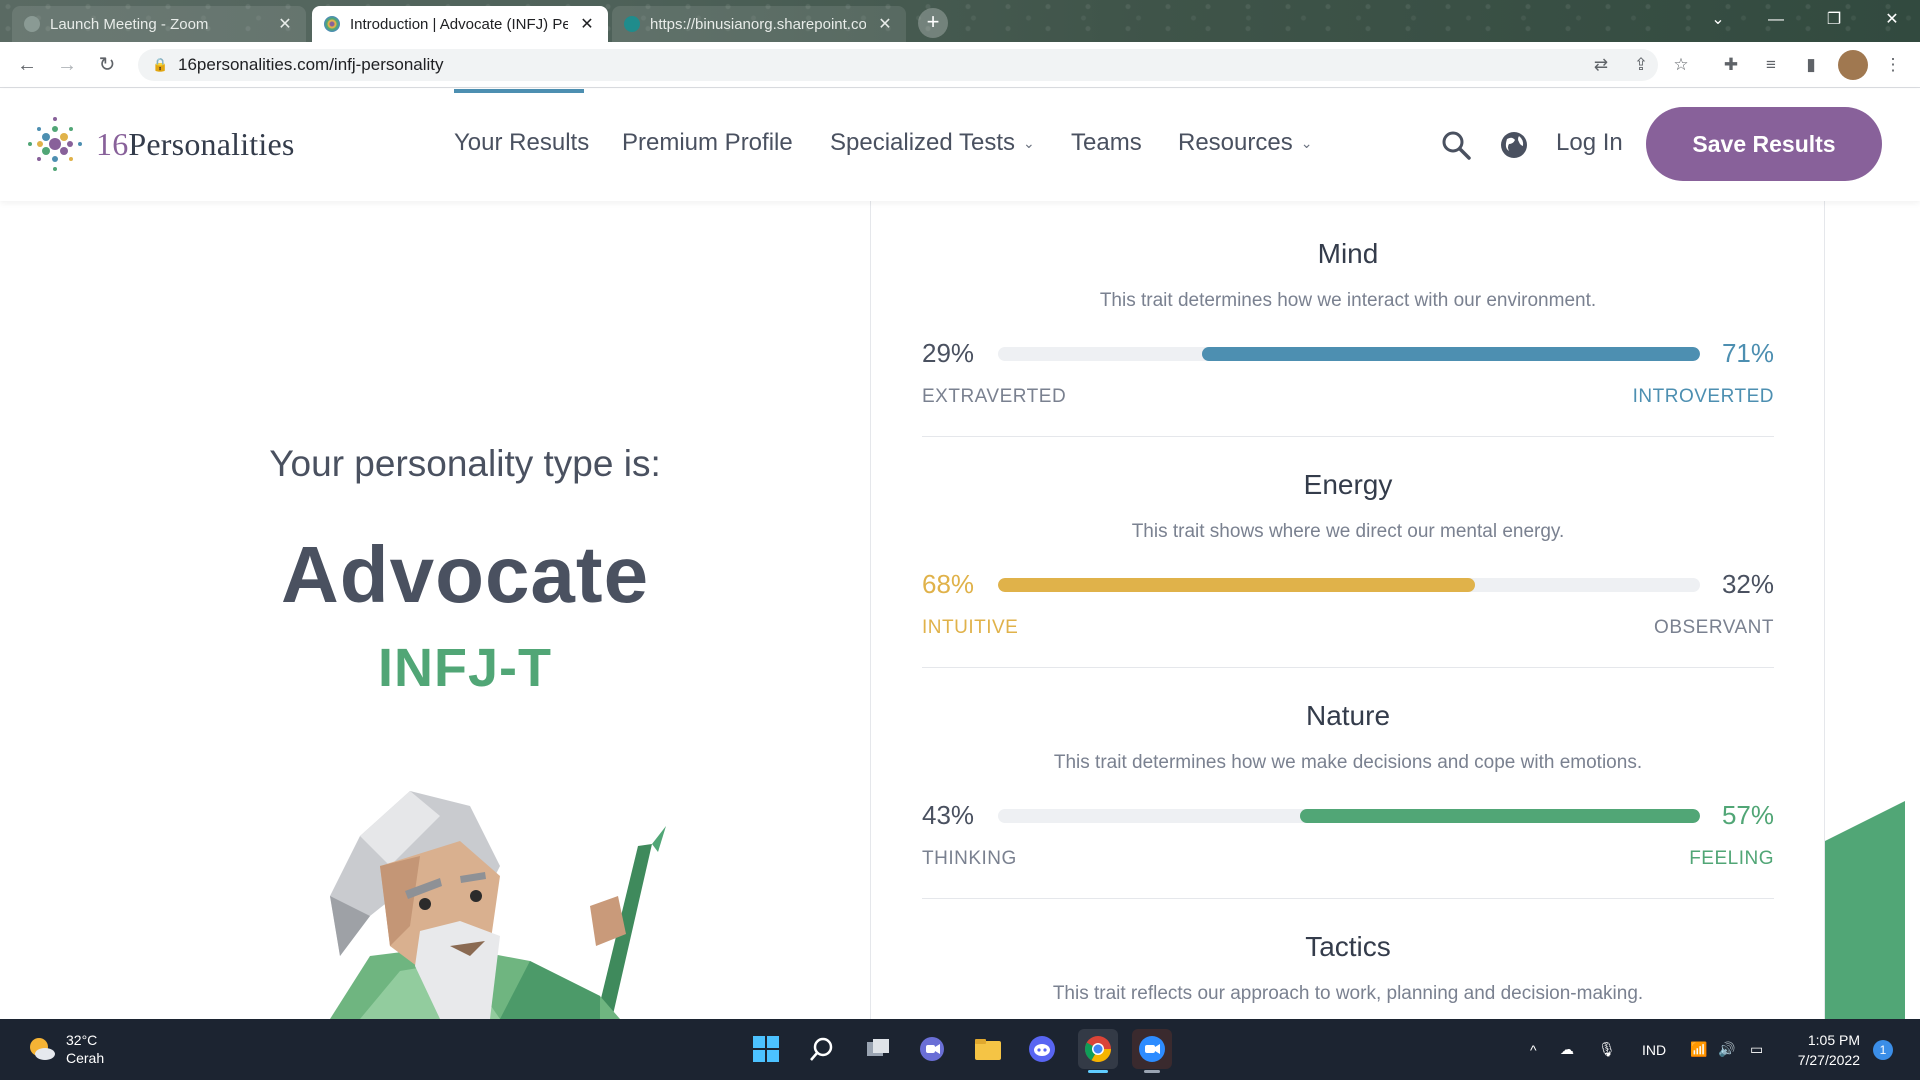 This screenshot has height=1080, width=1920. What do you see at coordinates (67, 65) in the screenshot?
I see `forward-icon: →` at bounding box center [67, 65].